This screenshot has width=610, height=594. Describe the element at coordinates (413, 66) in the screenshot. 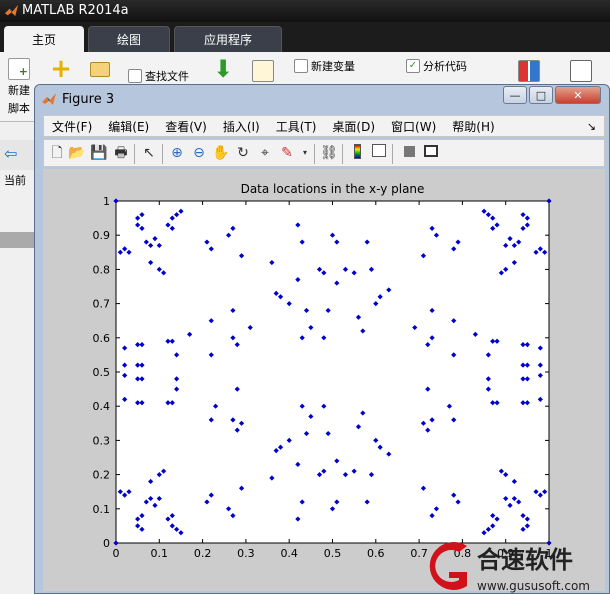

I see `analyze-code-icon: ✓` at that location.